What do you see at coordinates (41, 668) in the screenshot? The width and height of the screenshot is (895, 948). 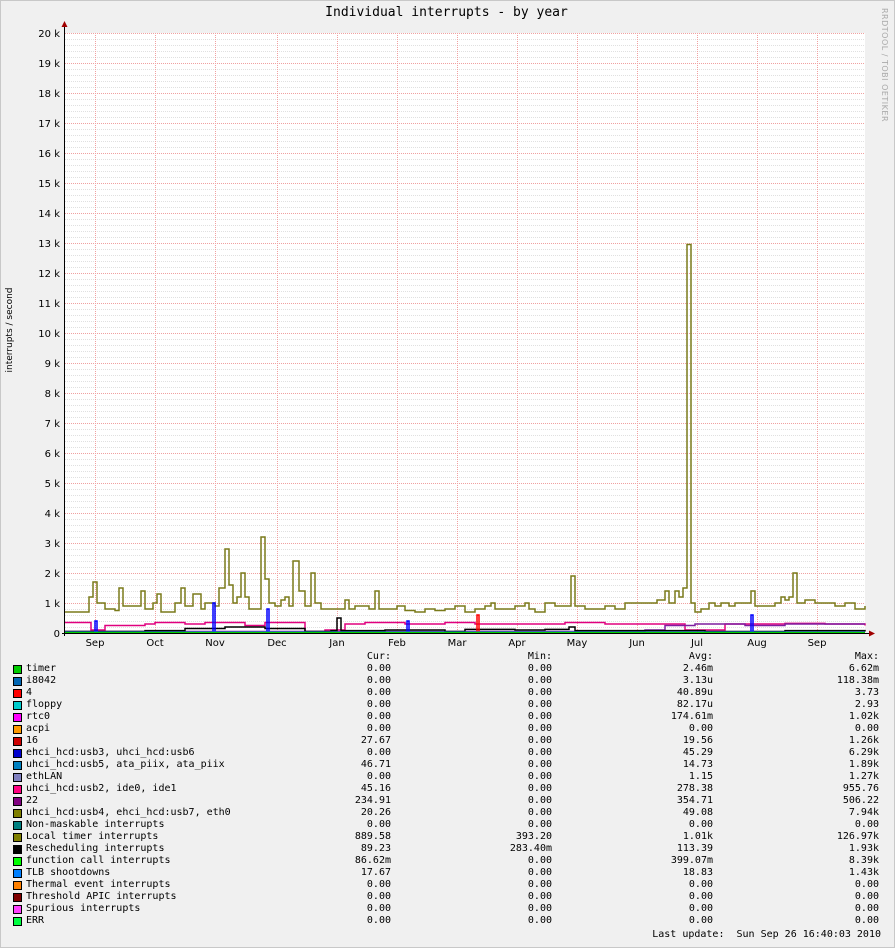 I see `legend-name: timer` at bounding box center [41, 668].